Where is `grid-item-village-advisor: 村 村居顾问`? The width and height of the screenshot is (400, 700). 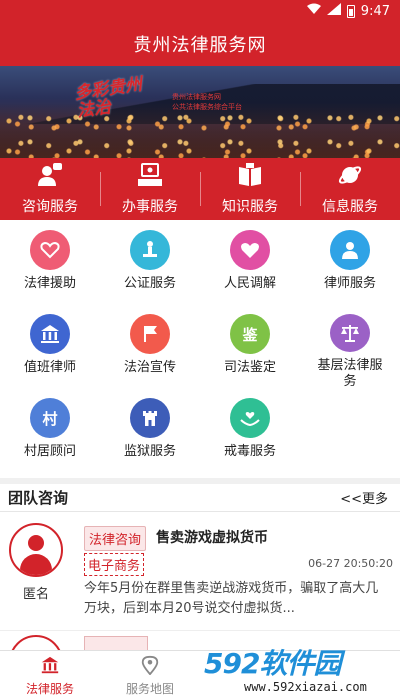 grid-item-village-advisor: 村 村居顾问 is located at coordinates (50, 432).